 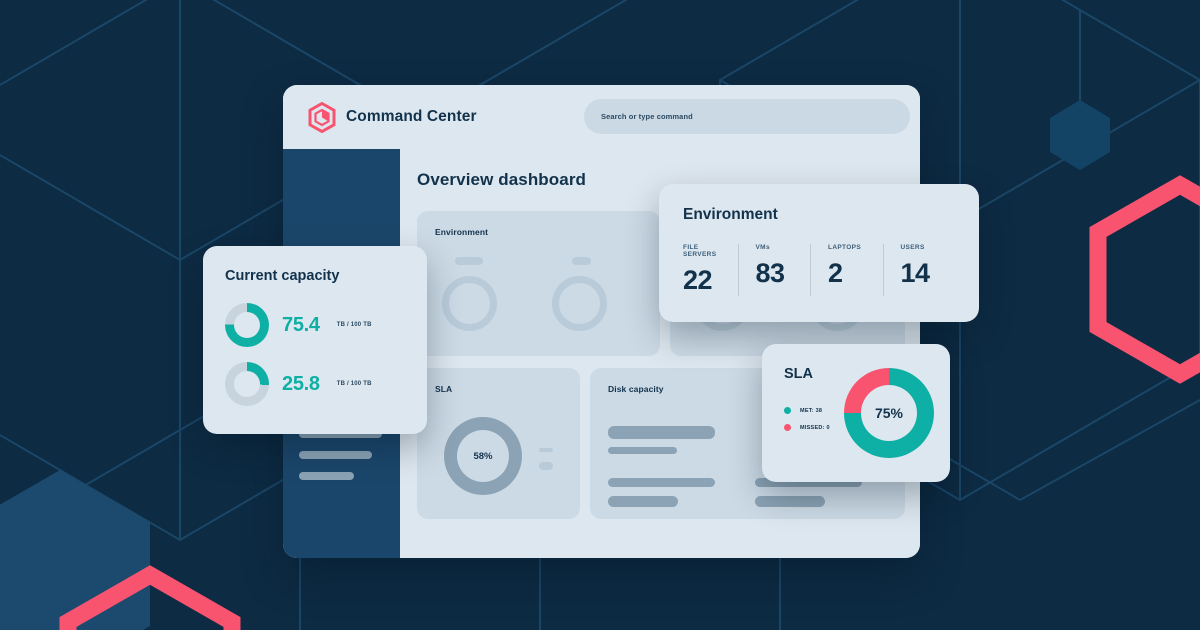 I want to click on capacity-unit-1: TB / 100 TB, so click(x=354, y=325).